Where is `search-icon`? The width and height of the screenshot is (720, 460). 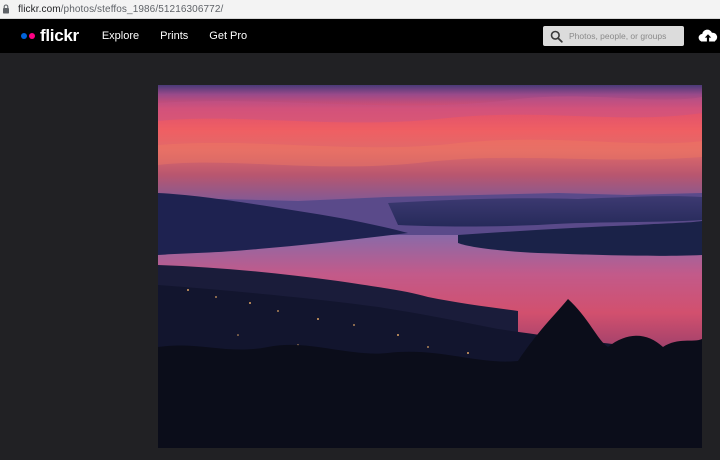
search-icon is located at coordinates (556, 36).